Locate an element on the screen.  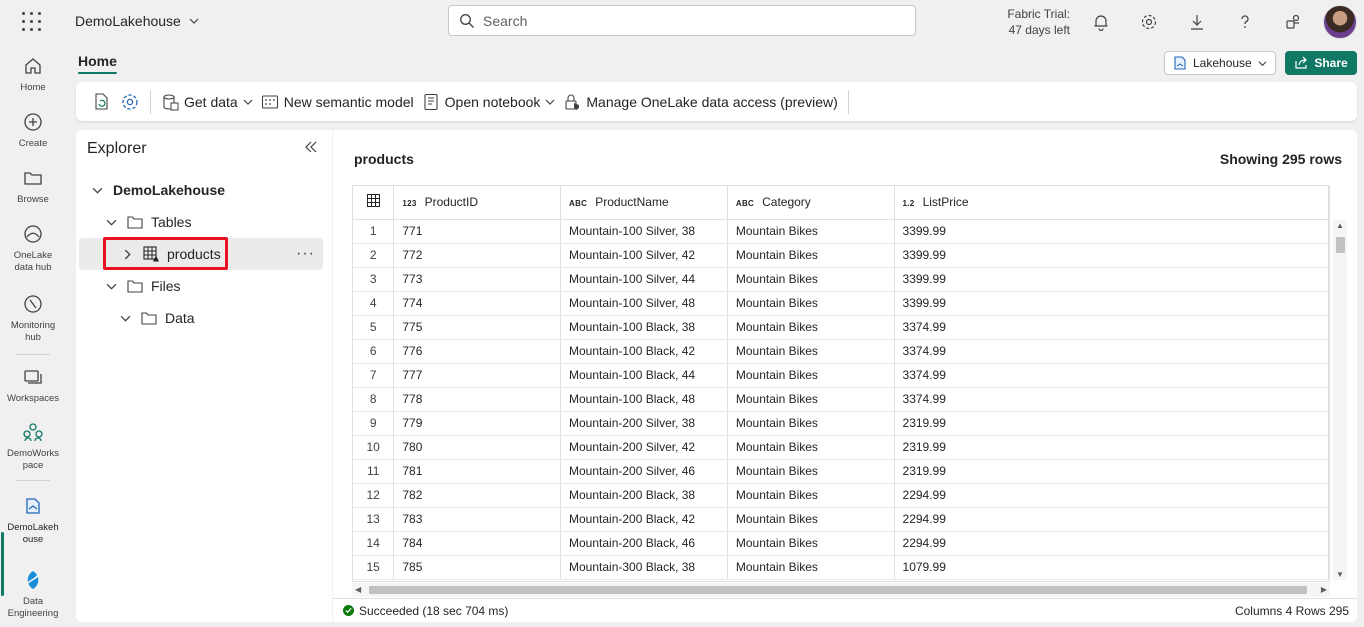
tree-item-files: Files is located at coordinates (201, 286).